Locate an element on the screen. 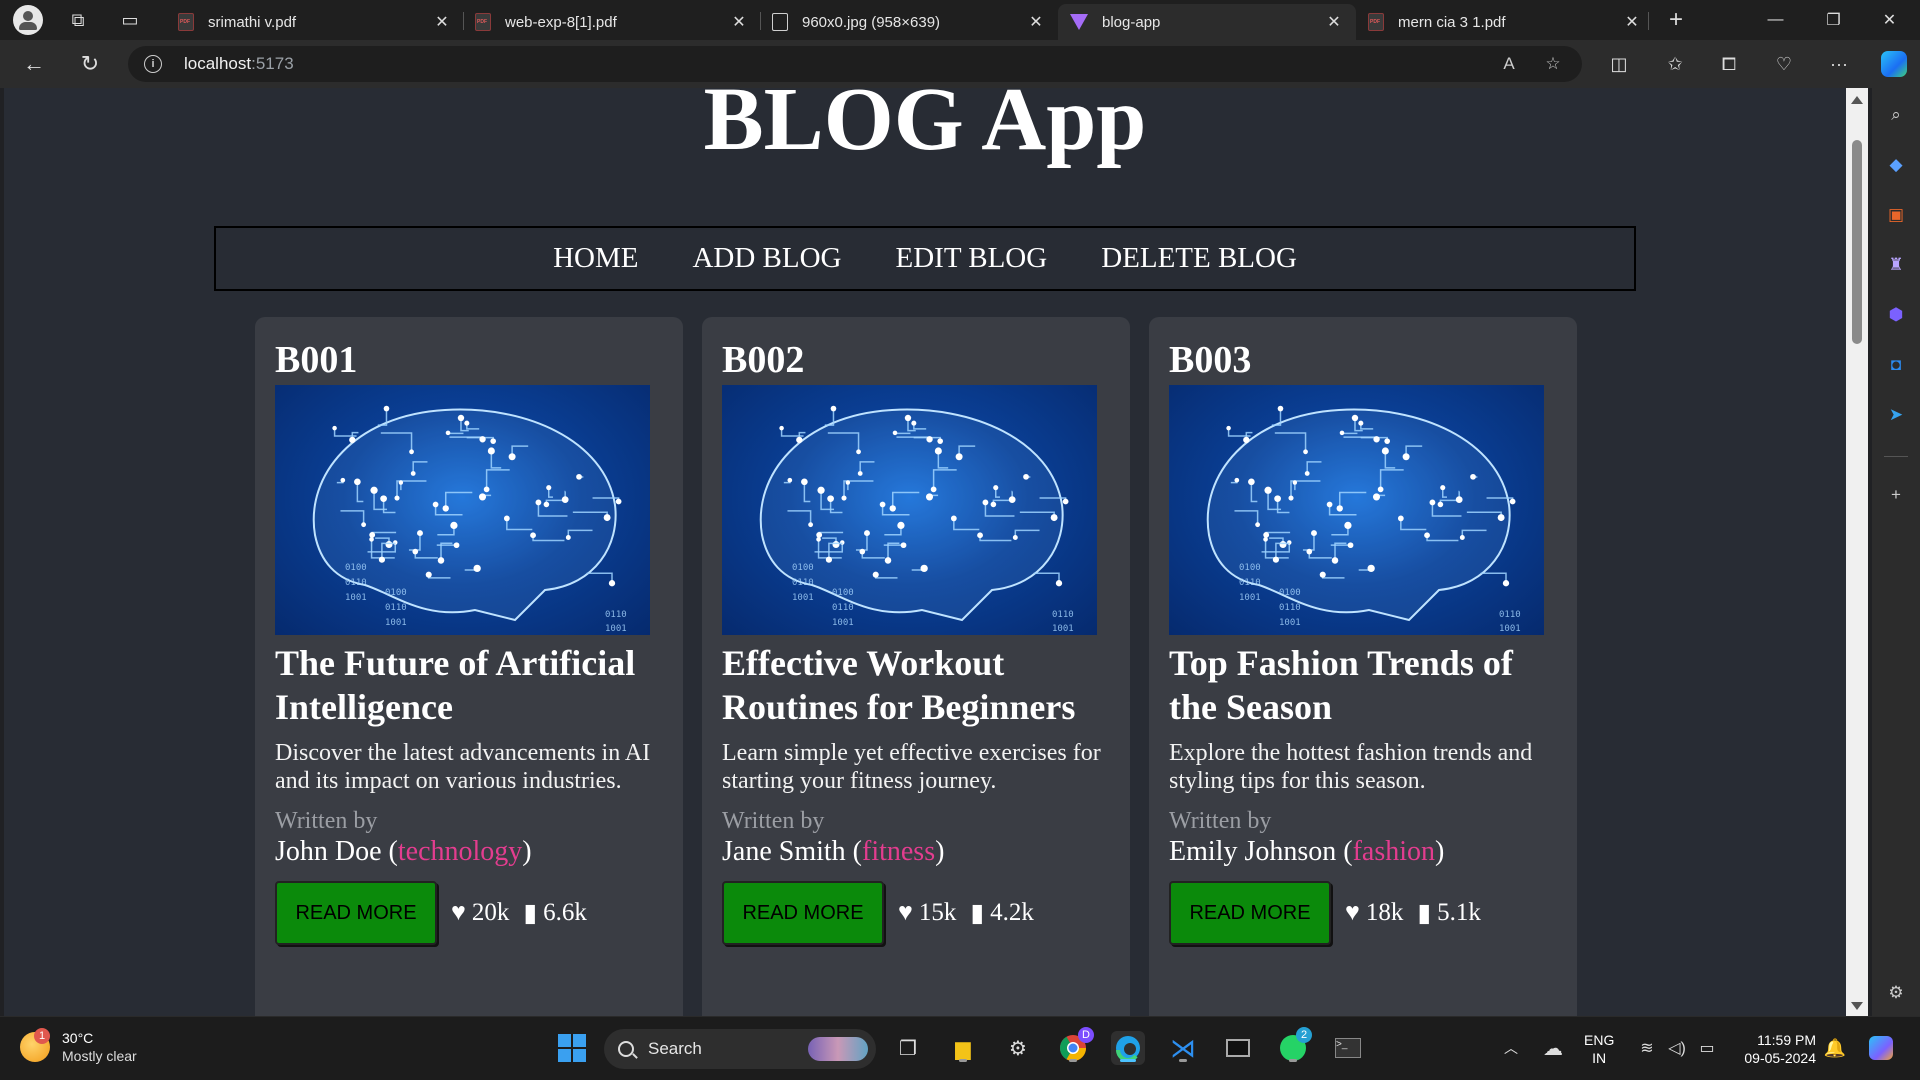  comments-stat: ▮ 6.6k is located at coordinates (555, 913).